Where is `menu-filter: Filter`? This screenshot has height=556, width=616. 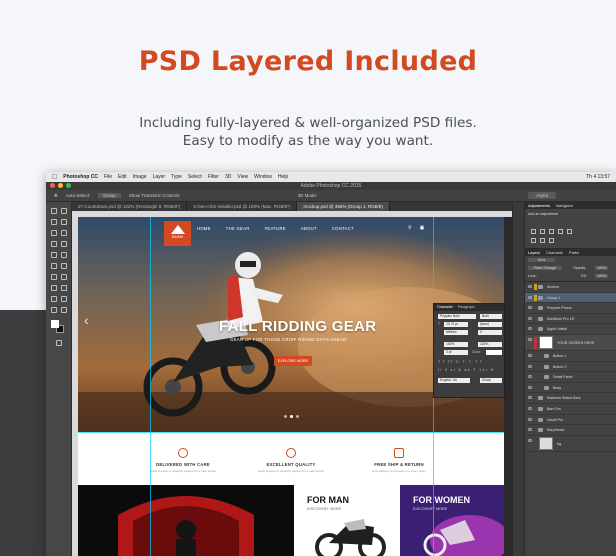 menu-filter: Filter is located at coordinates (213, 177).